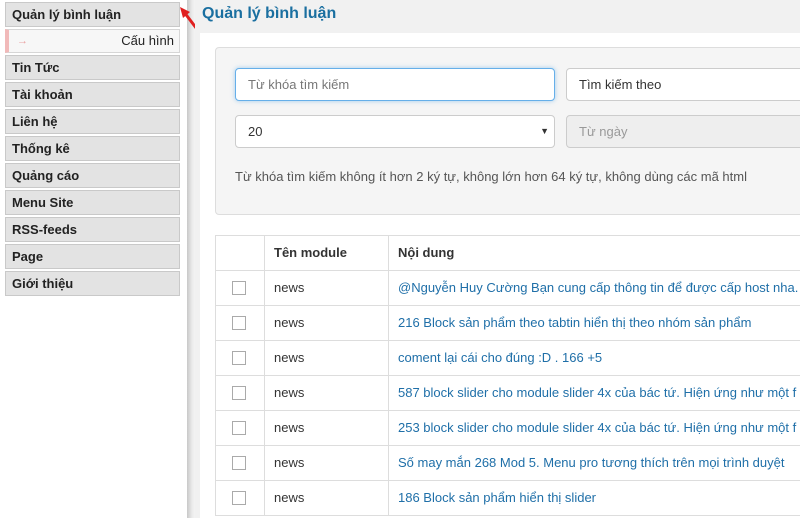 The width and height of the screenshot is (800, 518). What do you see at coordinates (92, 67) in the screenshot?
I see `sidebar-item-news: Tin Tức` at bounding box center [92, 67].